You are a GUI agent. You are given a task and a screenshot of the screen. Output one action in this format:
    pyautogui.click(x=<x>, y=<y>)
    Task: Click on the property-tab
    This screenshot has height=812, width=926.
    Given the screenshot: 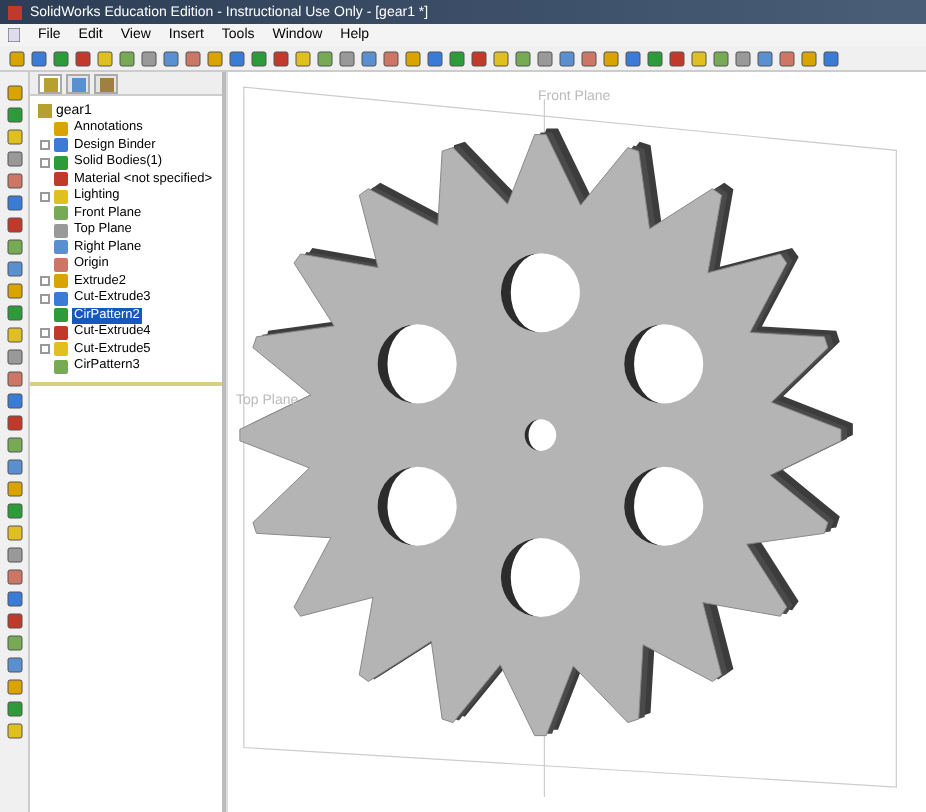 What is the action you would take?
    pyautogui.click(x=78, y=84)
    